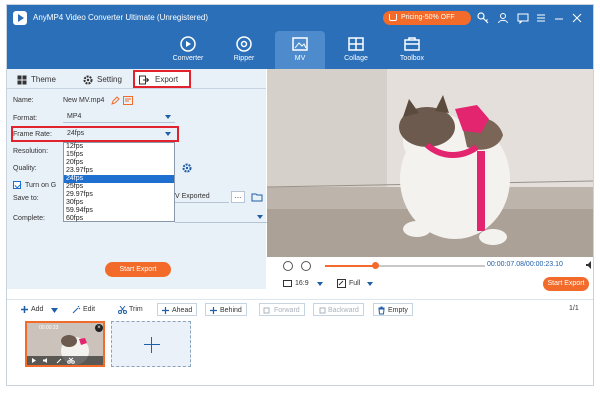 The width and height of the screenshot is (600, 393). What do you see at coordinates (341, 283) in the screenshot?
I see `zoom-icon` at bounding box center [341, 283].